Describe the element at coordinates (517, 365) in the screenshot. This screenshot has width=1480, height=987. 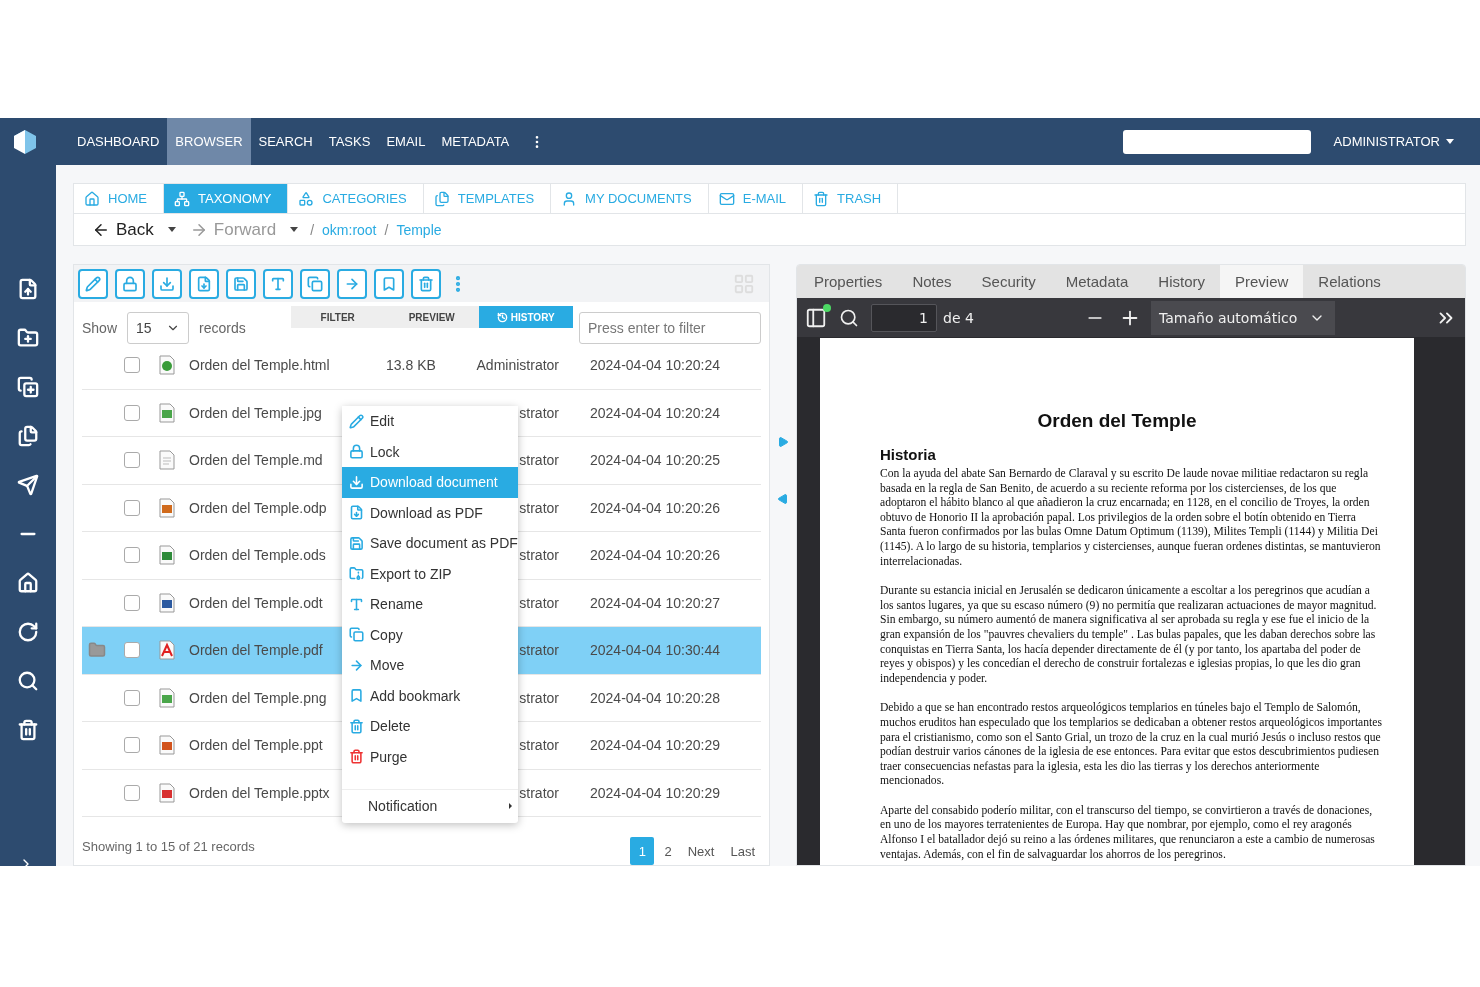
I see `author-cell: Administrator` at that location.